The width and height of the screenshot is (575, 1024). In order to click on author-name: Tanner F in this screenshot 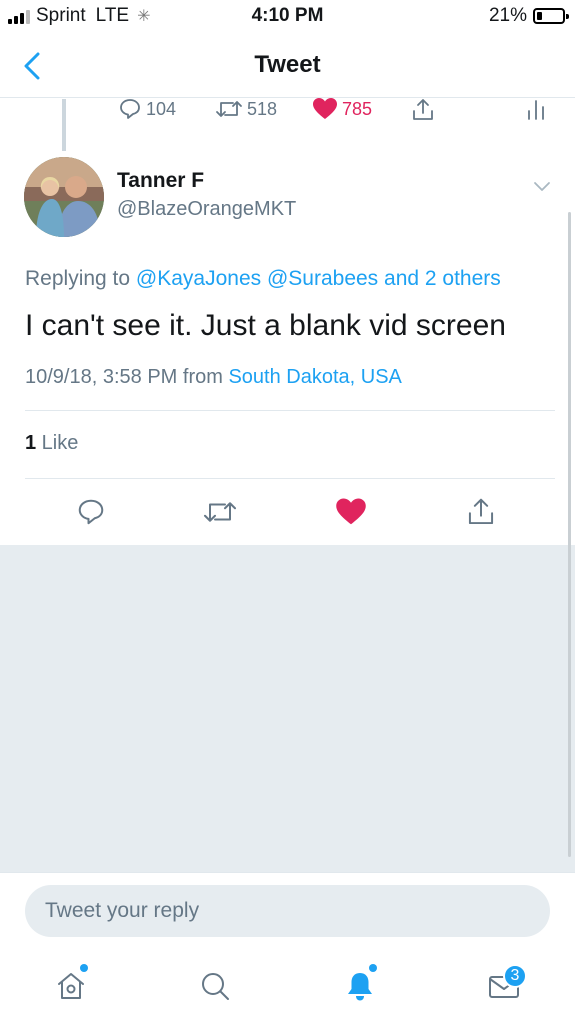, I will do `click(160, 181)`.